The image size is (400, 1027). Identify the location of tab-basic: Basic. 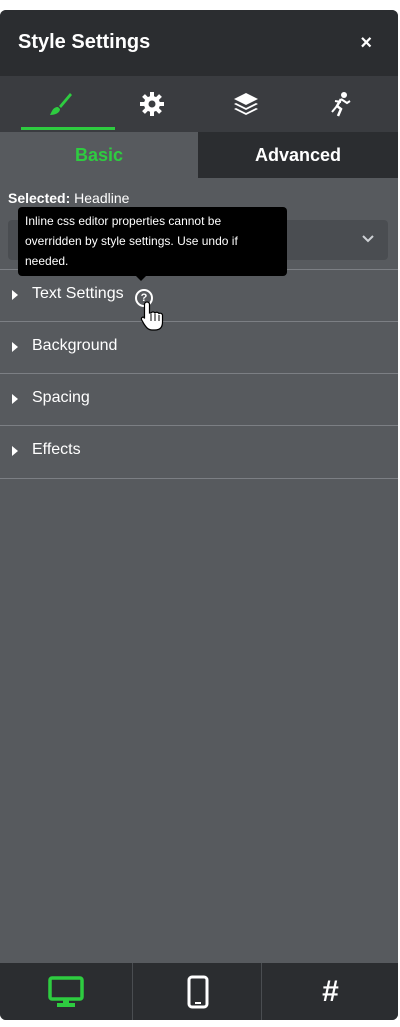
(99, 155).